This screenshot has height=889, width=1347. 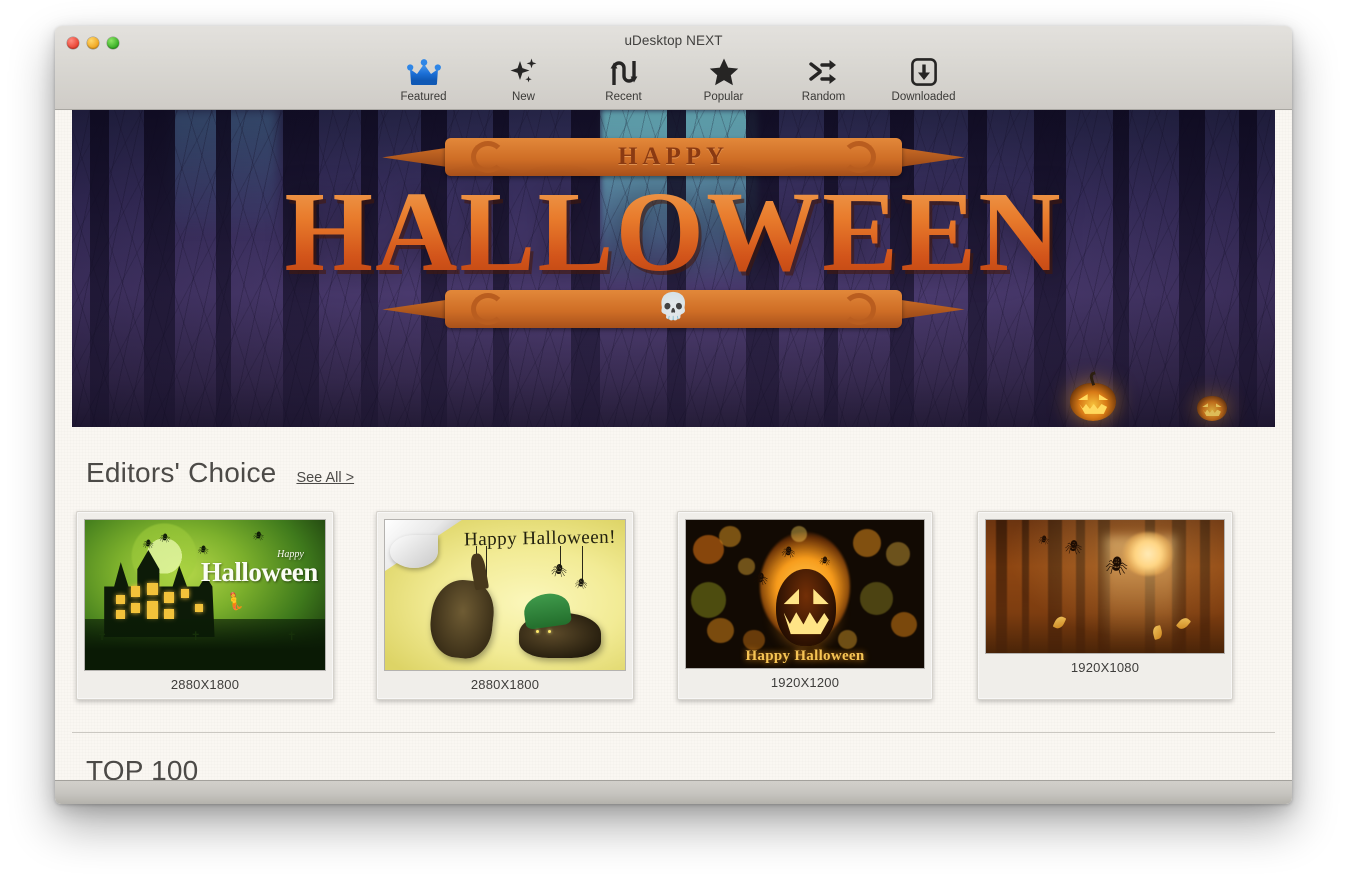 What do you see at coordinates (142, 767) in the screenshot?
I see `top-100-title: TOP 100` at bounding box center [142, 767].